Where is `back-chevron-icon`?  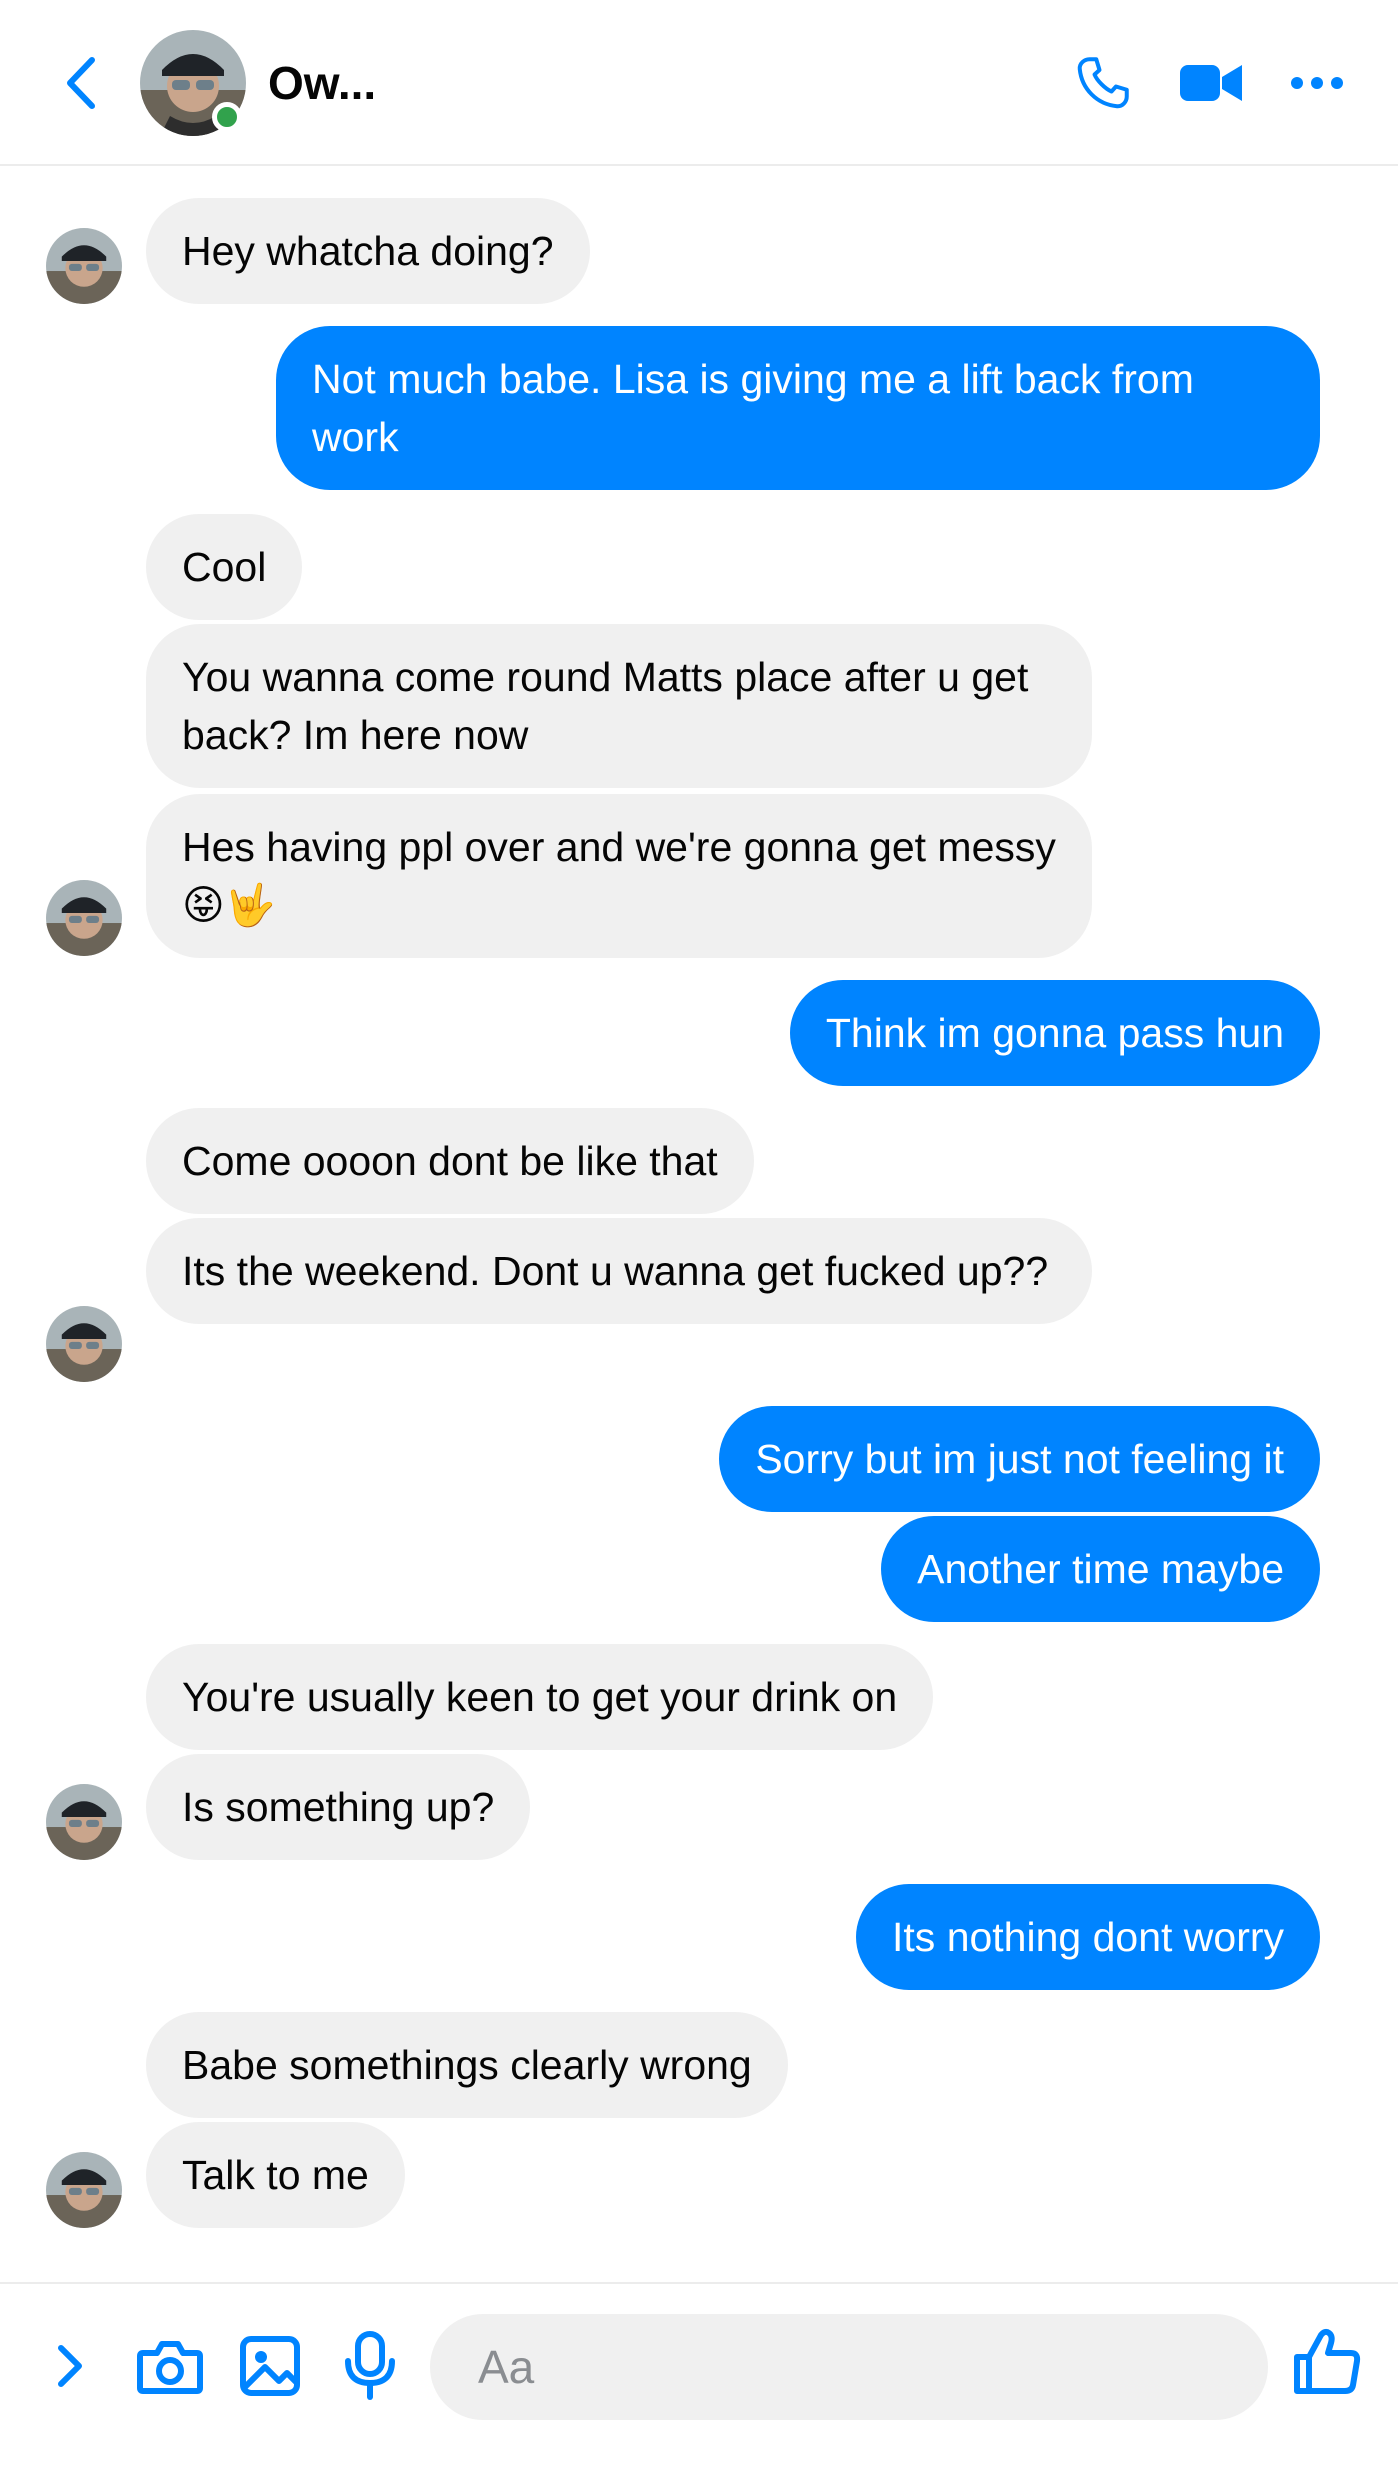 back-chevron-icon is located at coordinates (81, 83).